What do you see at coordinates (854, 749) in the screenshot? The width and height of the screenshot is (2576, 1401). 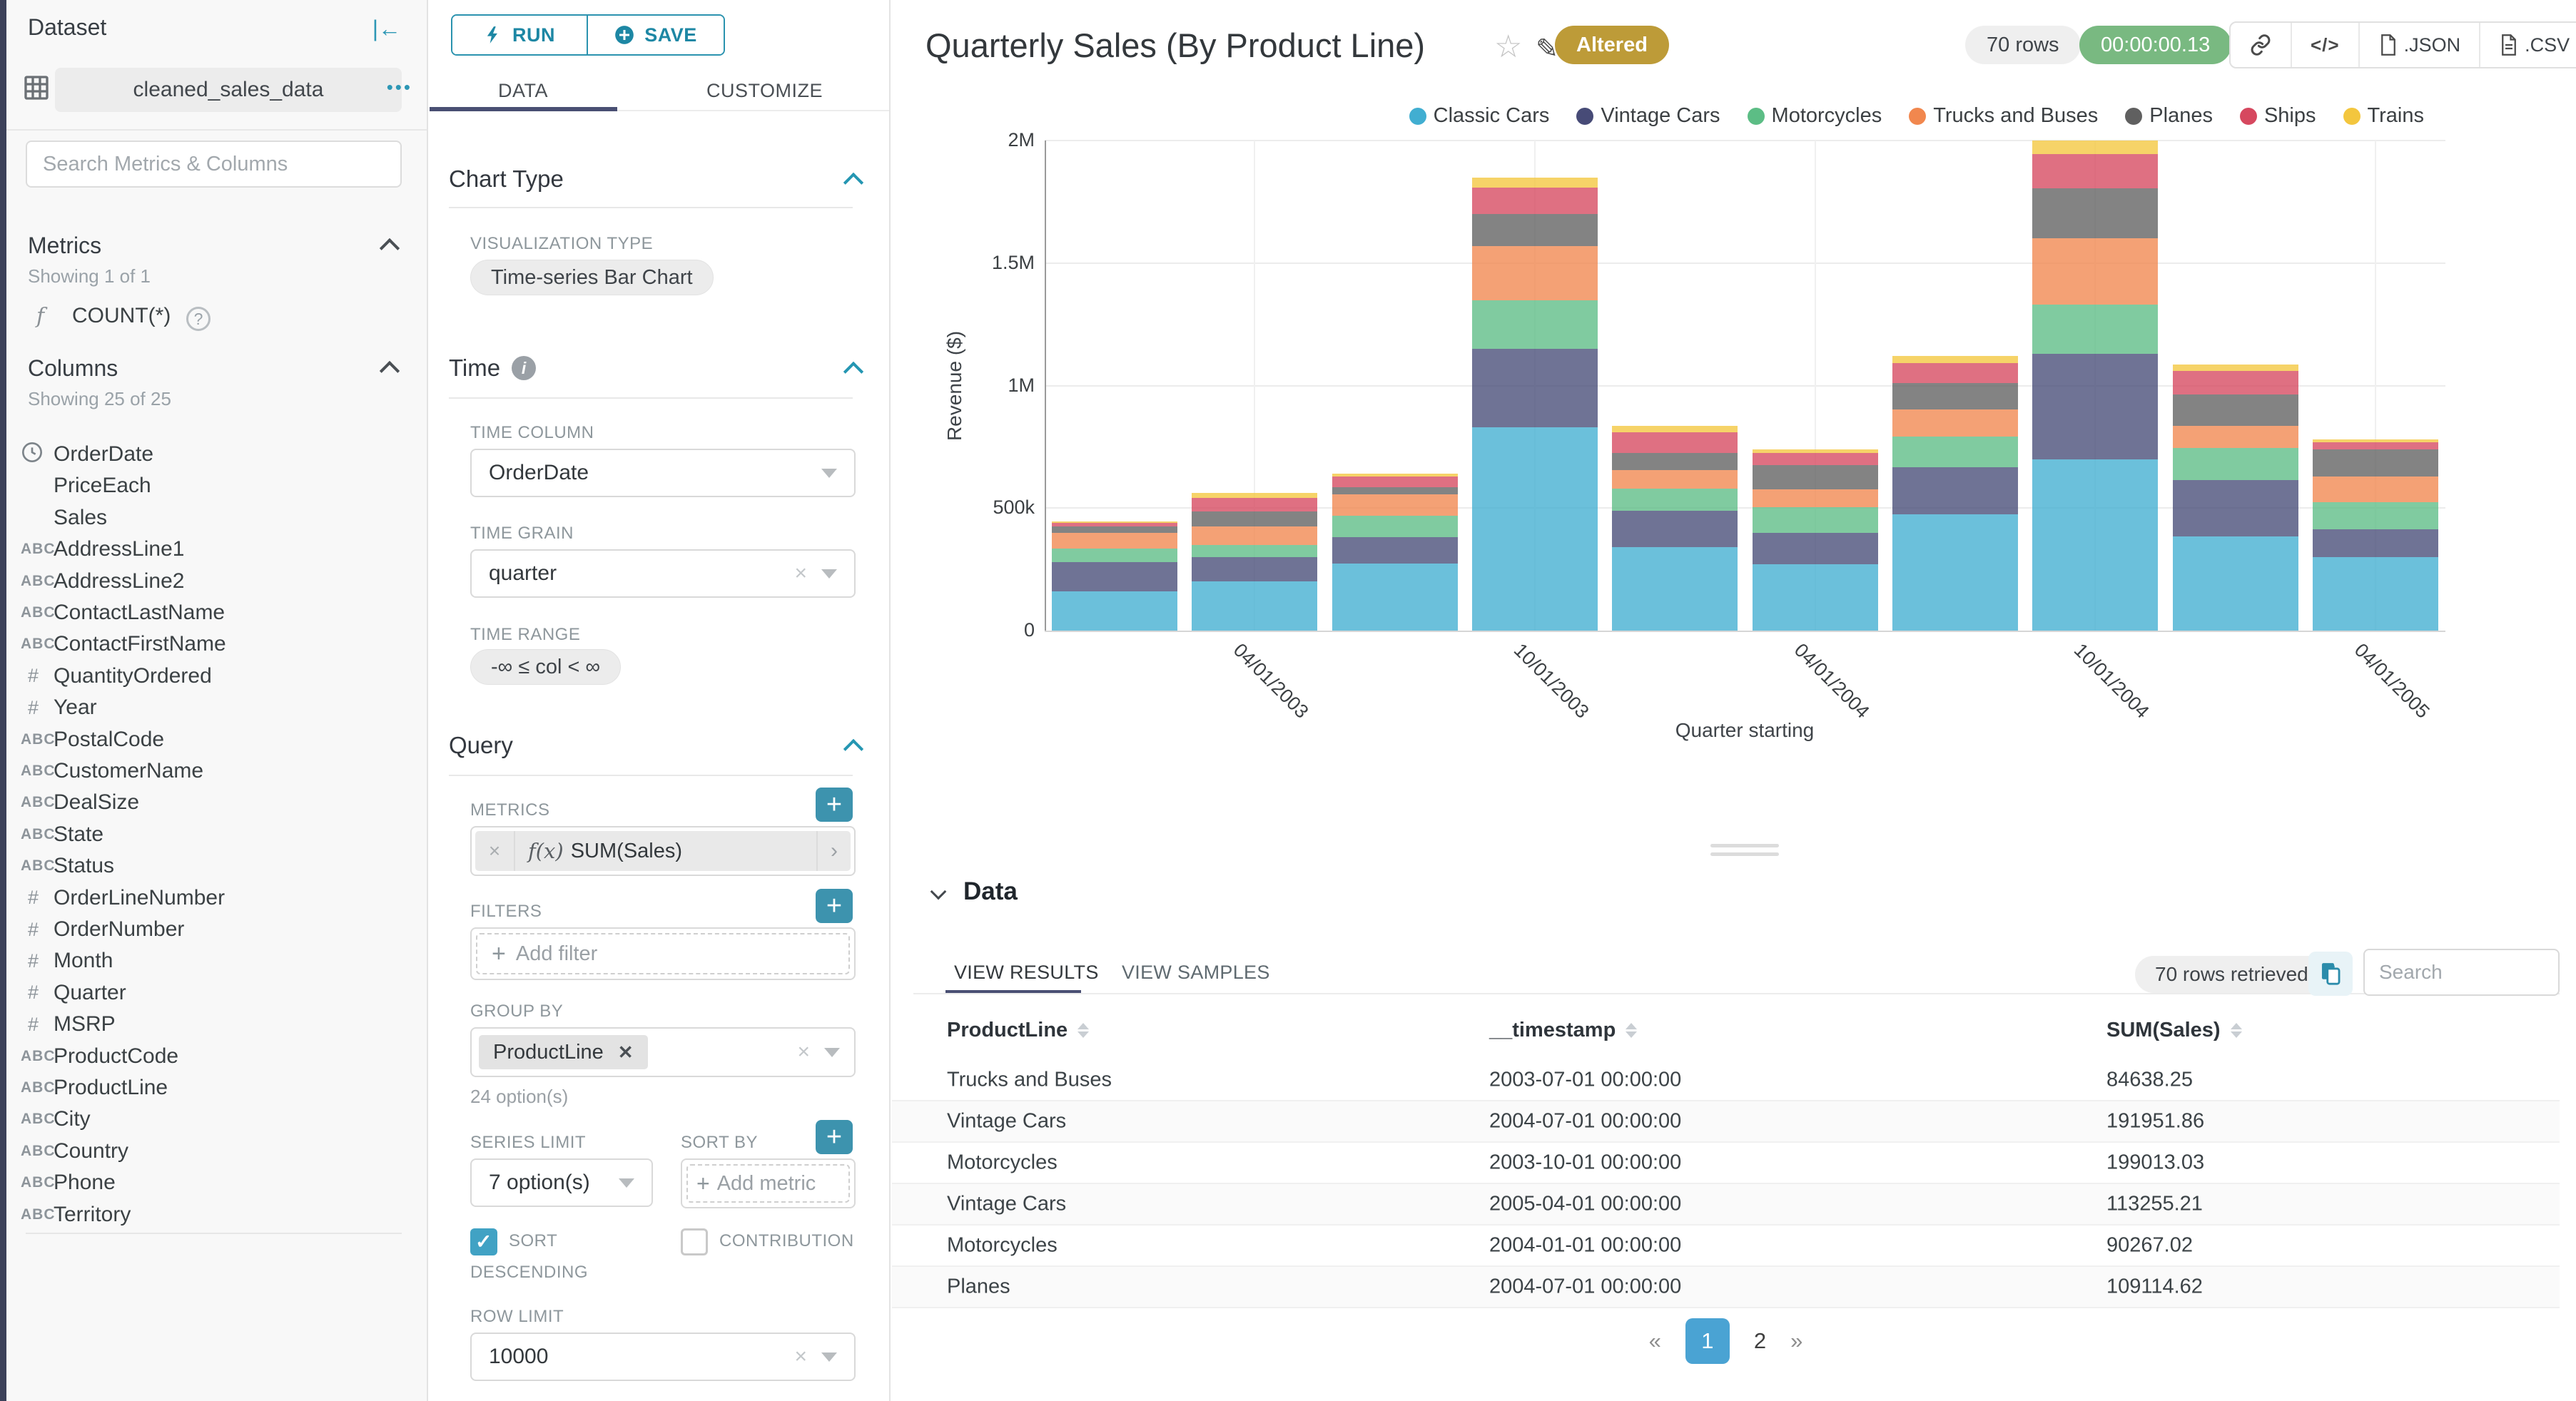 I see `query-collapse-icon` at bounding box center [854, 749].